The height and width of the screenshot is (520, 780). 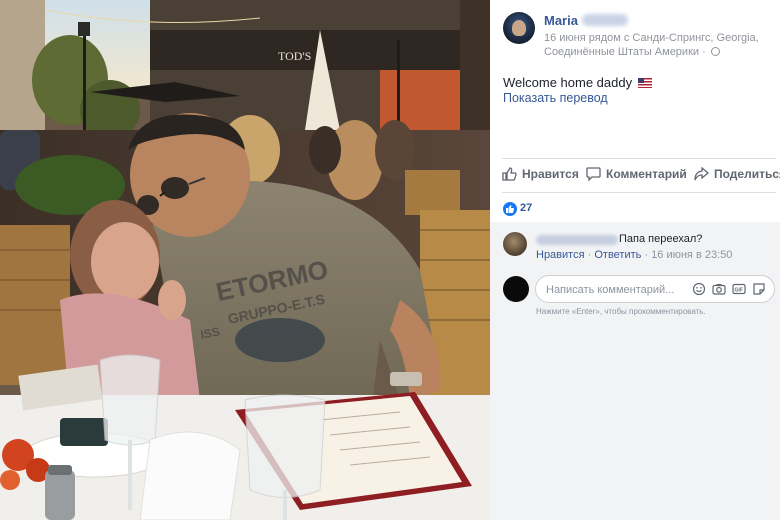 I want to click on like-button: Нравится, so click(x=540, y=174).